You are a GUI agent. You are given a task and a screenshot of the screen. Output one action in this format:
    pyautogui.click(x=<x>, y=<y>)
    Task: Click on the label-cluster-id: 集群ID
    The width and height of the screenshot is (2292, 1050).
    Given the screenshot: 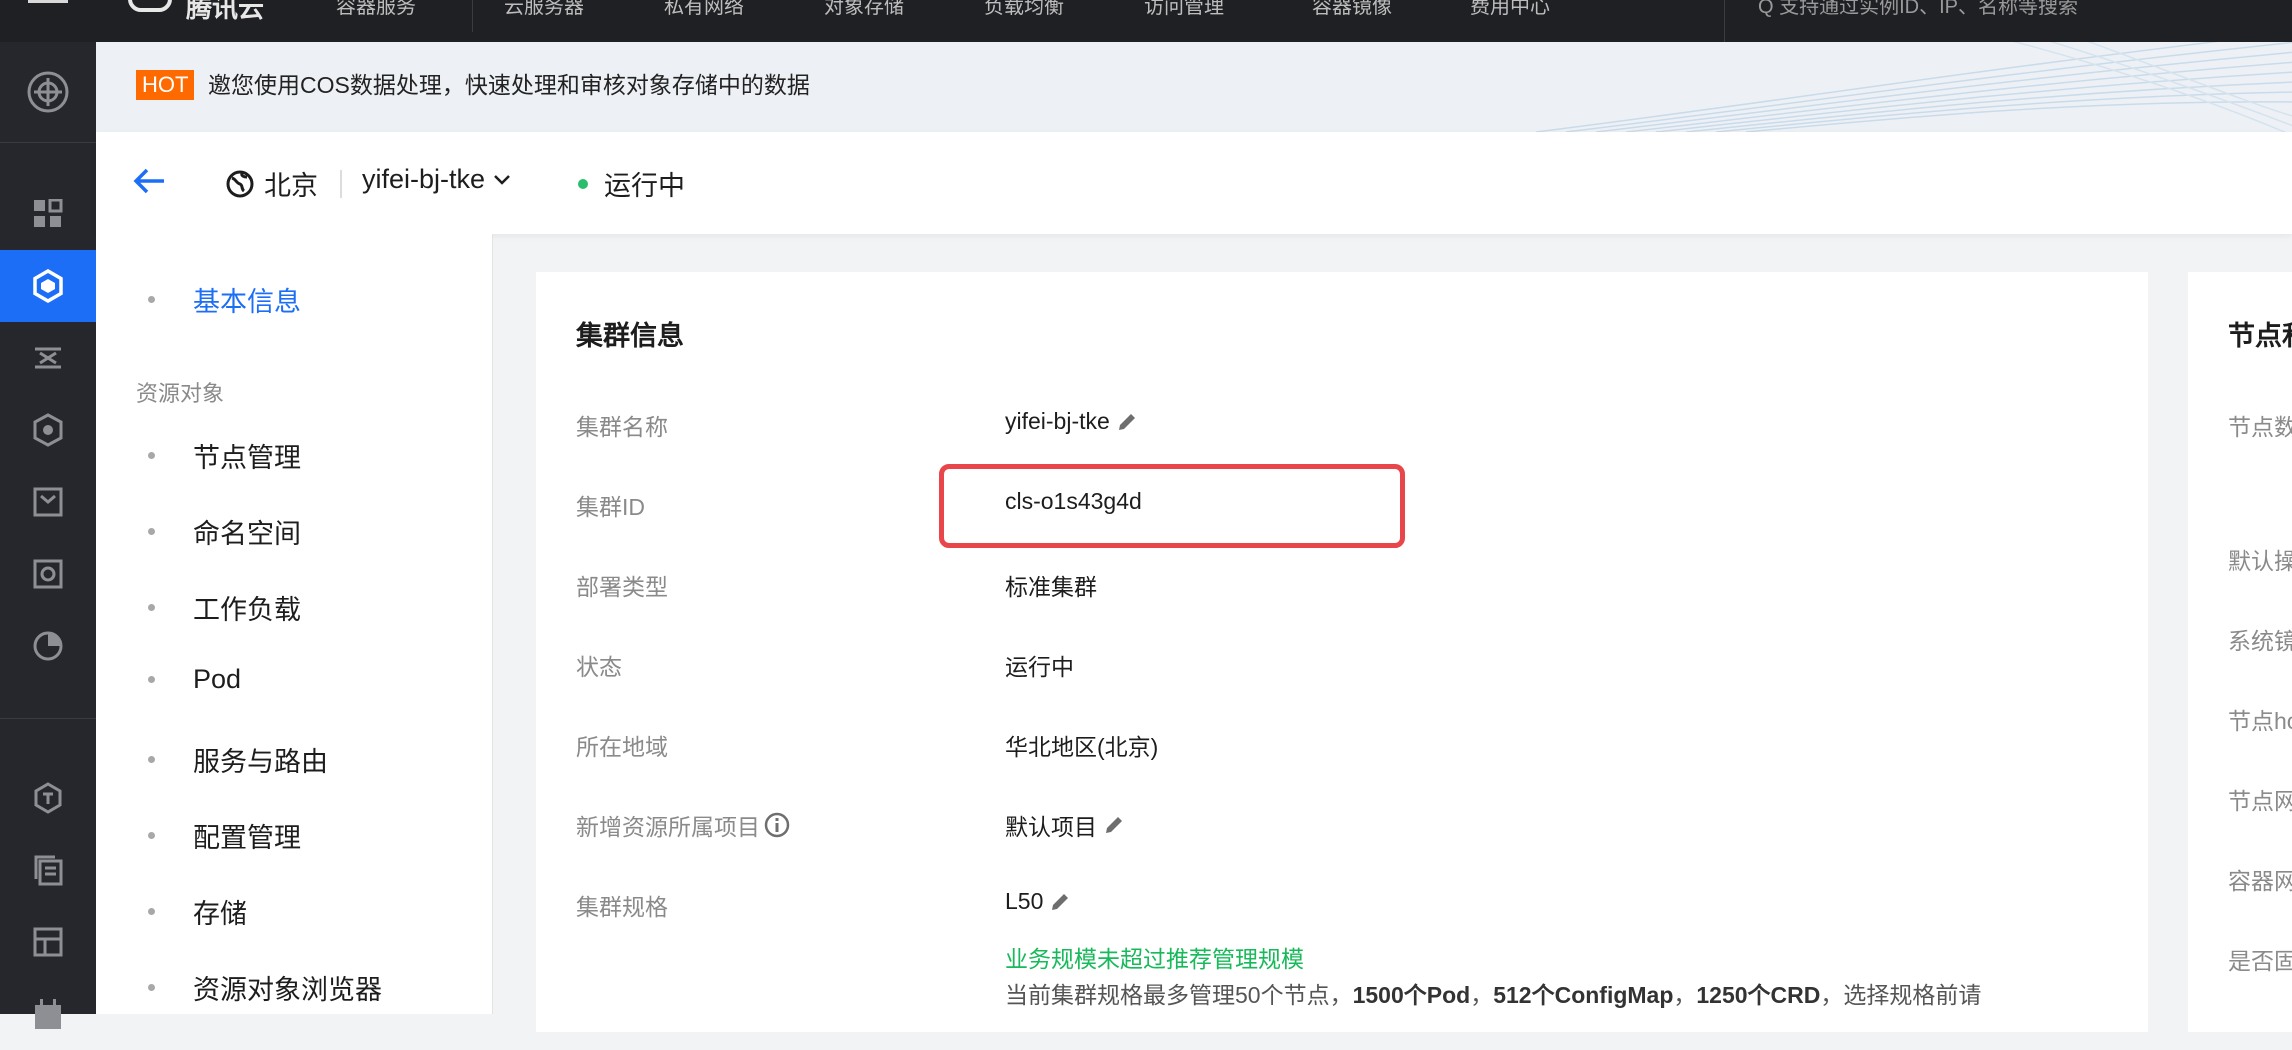 What is the action you would take?
    pyautogui.click(x=610, y=507)
    